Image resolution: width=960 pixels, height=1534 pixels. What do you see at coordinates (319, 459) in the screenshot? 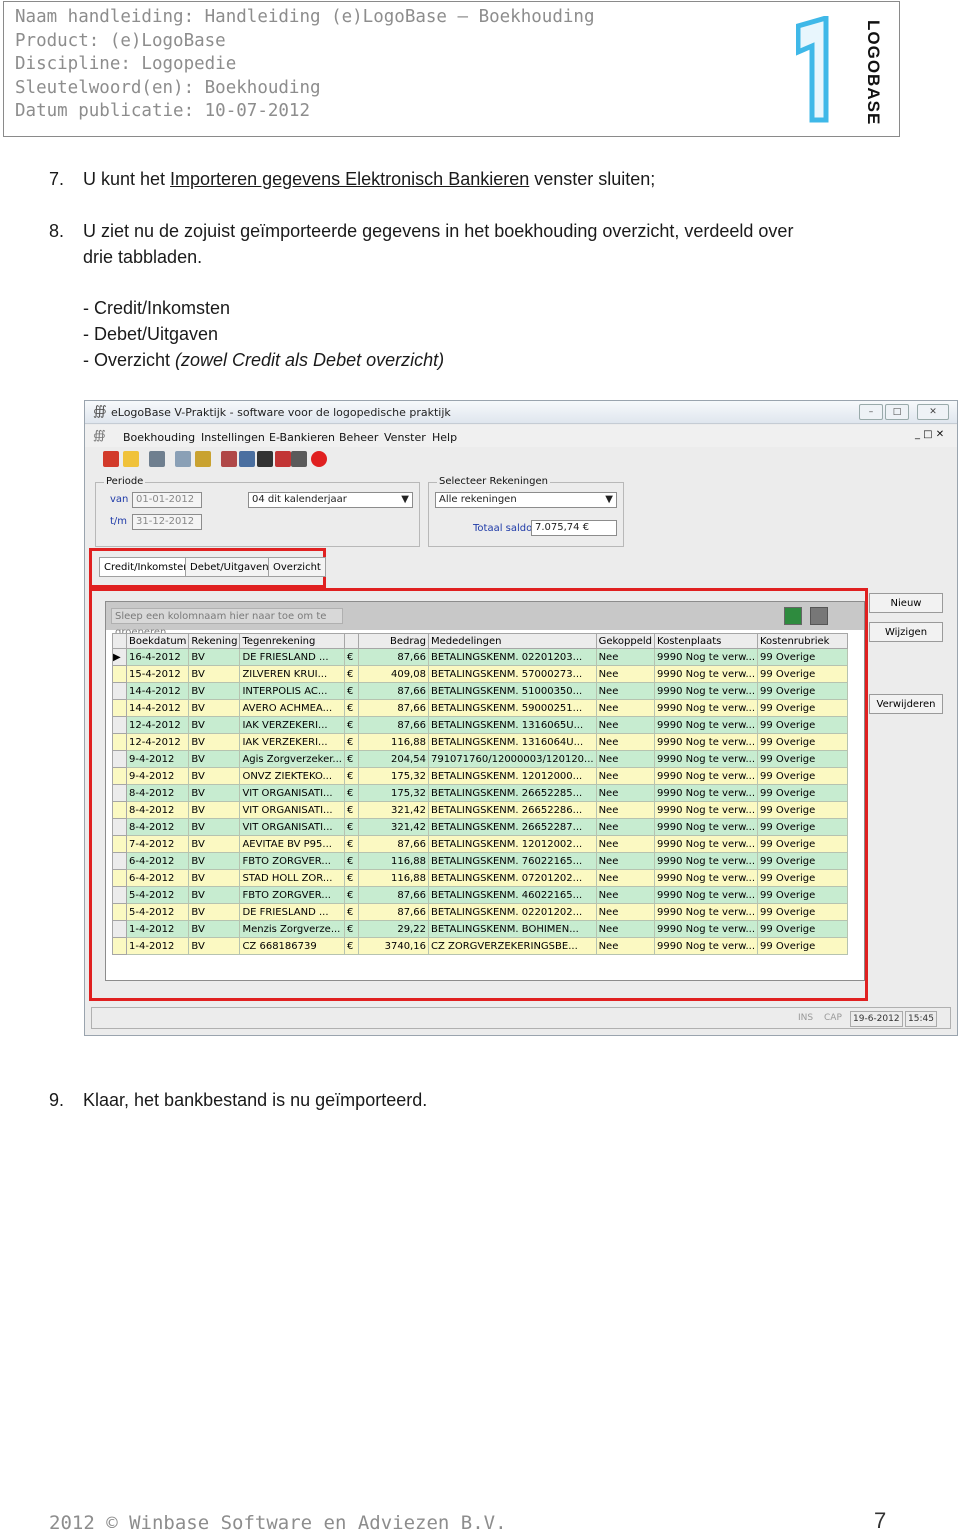
I see `stop-icon` at bounding box center [319, 459].